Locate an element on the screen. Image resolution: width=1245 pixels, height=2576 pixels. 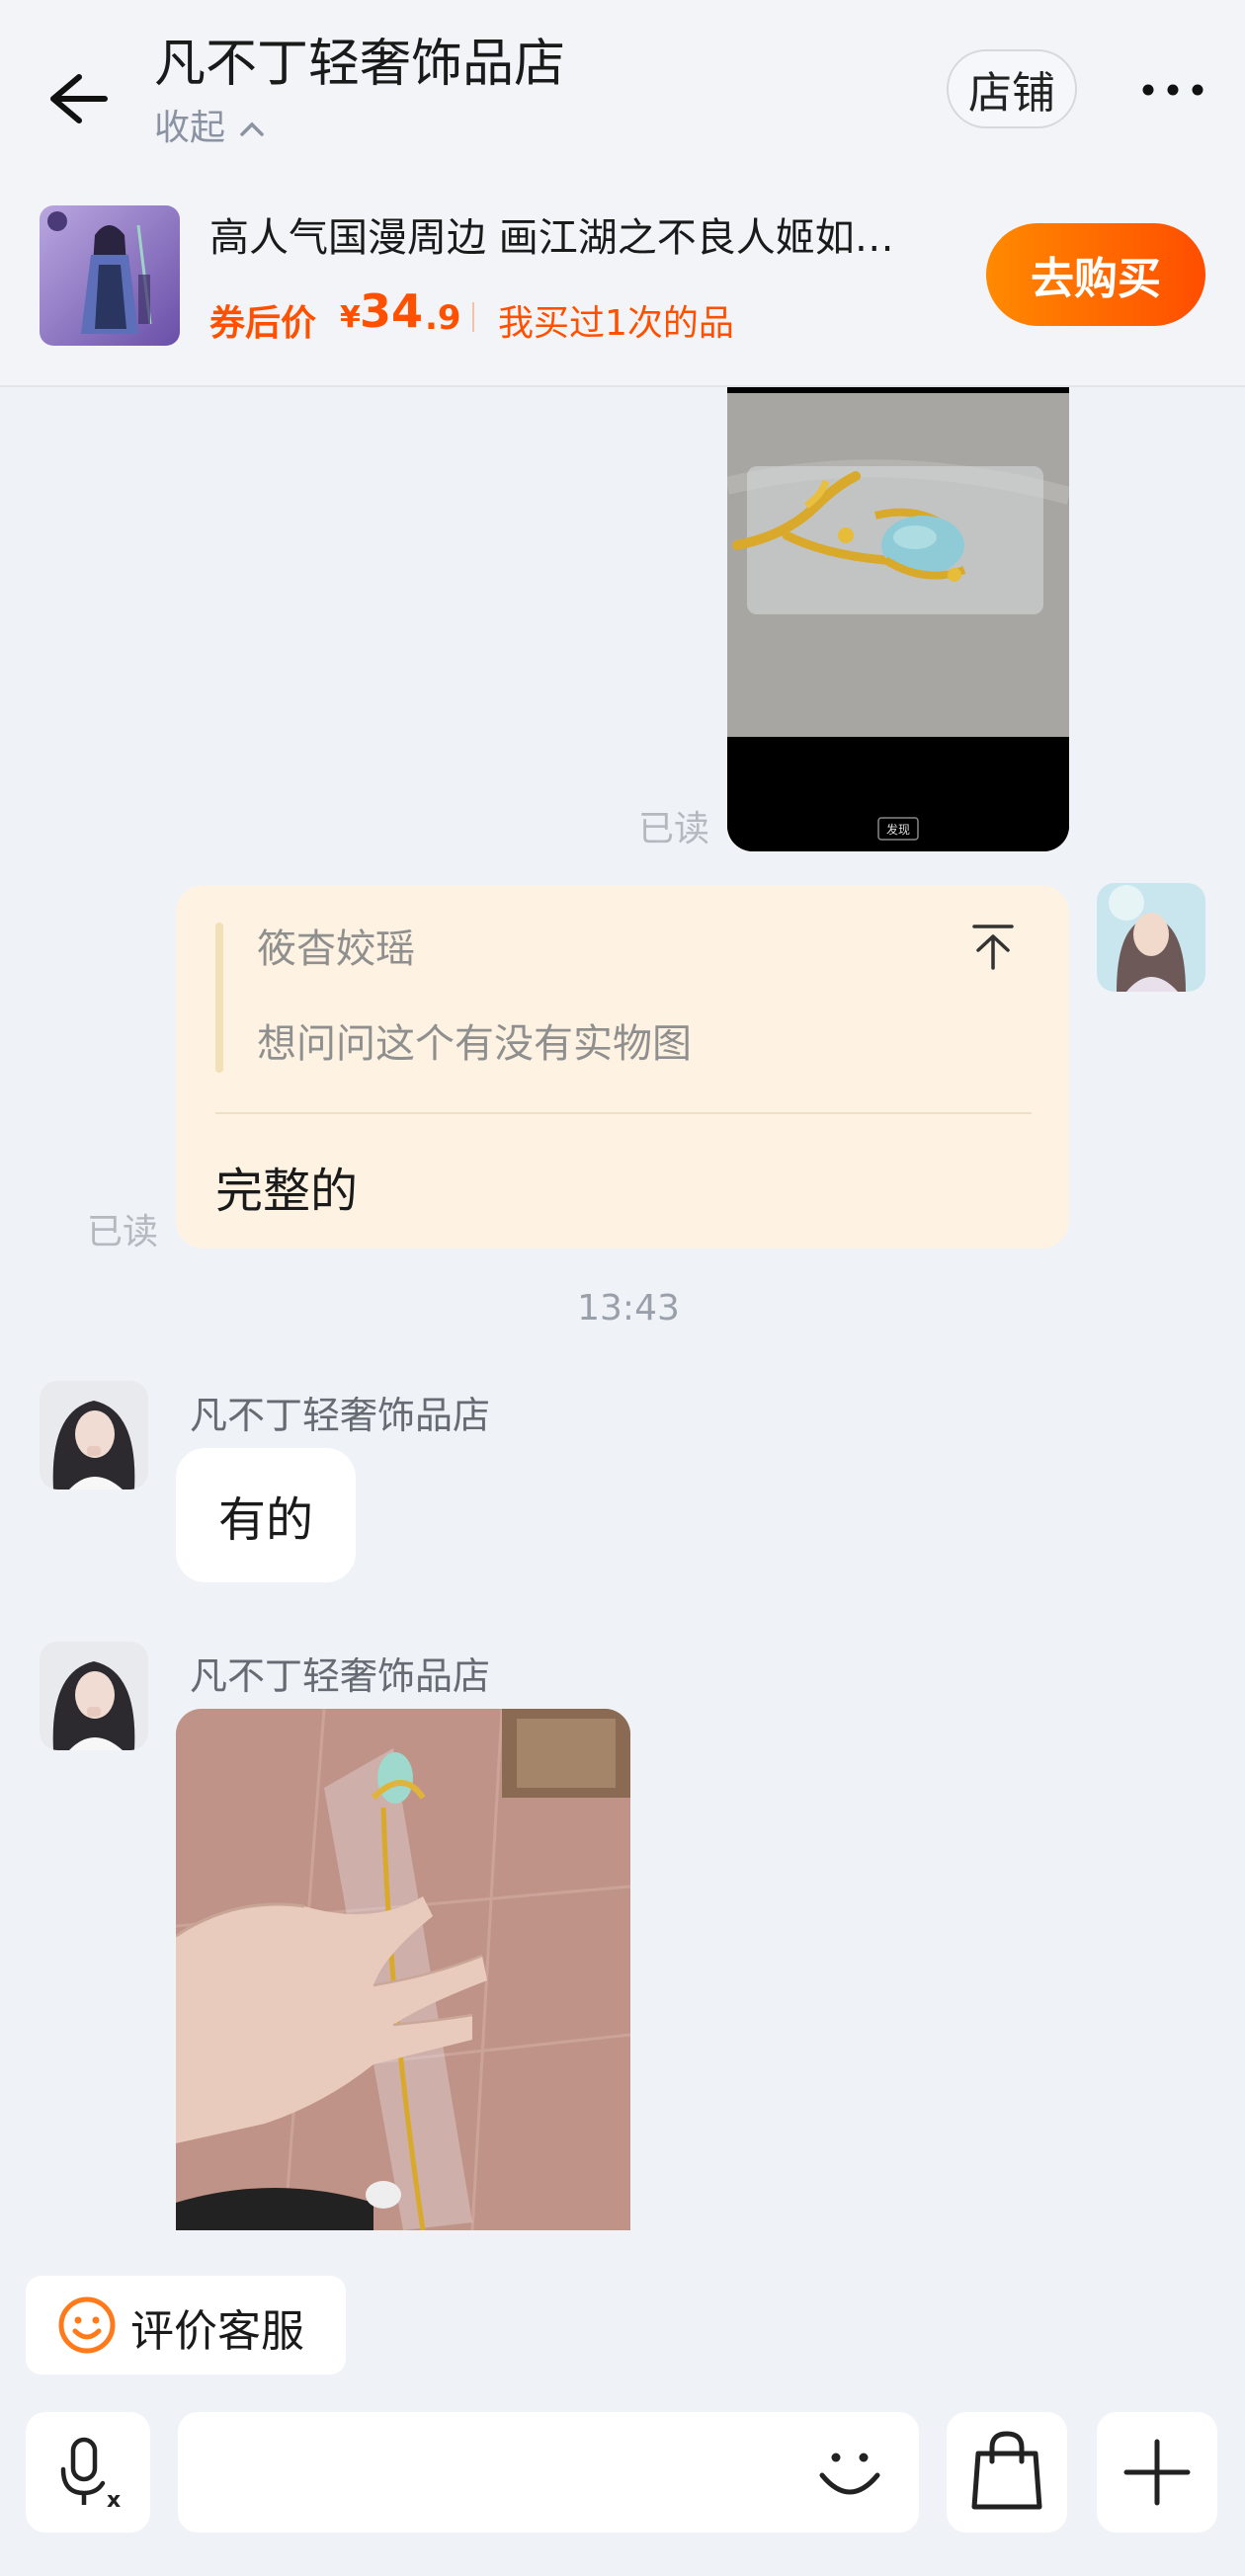
message-timestamp: 13:43 is located at coordinates (628, 1308).